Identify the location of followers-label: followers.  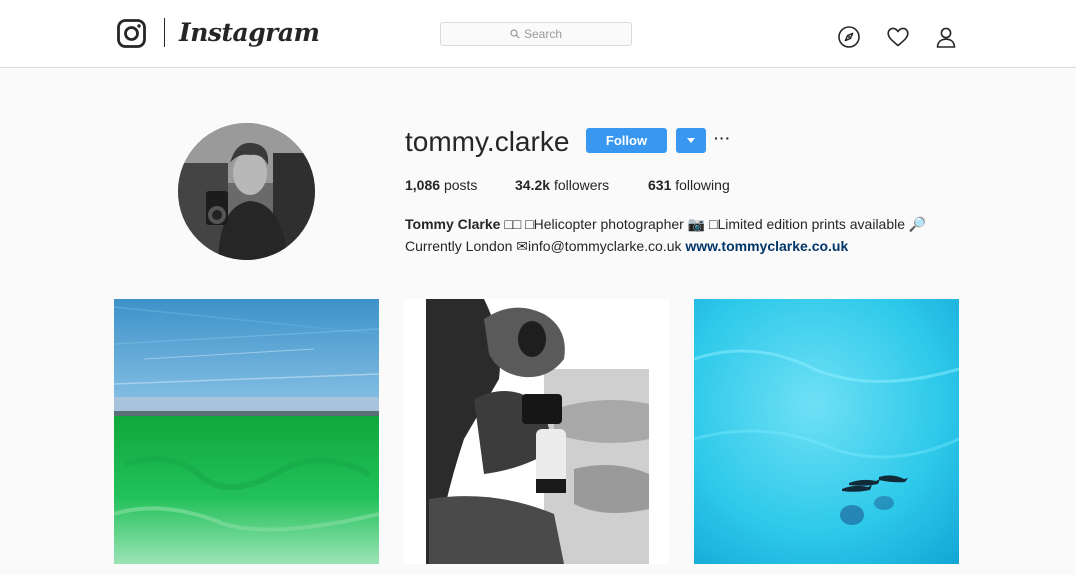
(581, 185).